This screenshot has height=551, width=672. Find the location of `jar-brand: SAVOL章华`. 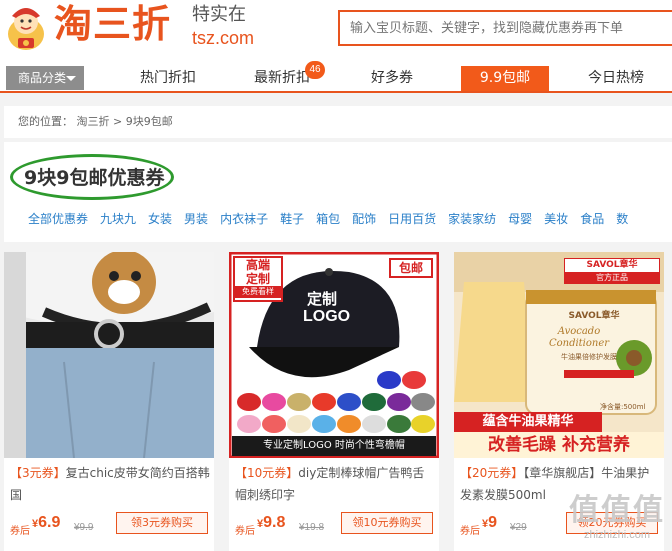

jar-brand: SAVOL章华 is located at coordinates (594, 316).